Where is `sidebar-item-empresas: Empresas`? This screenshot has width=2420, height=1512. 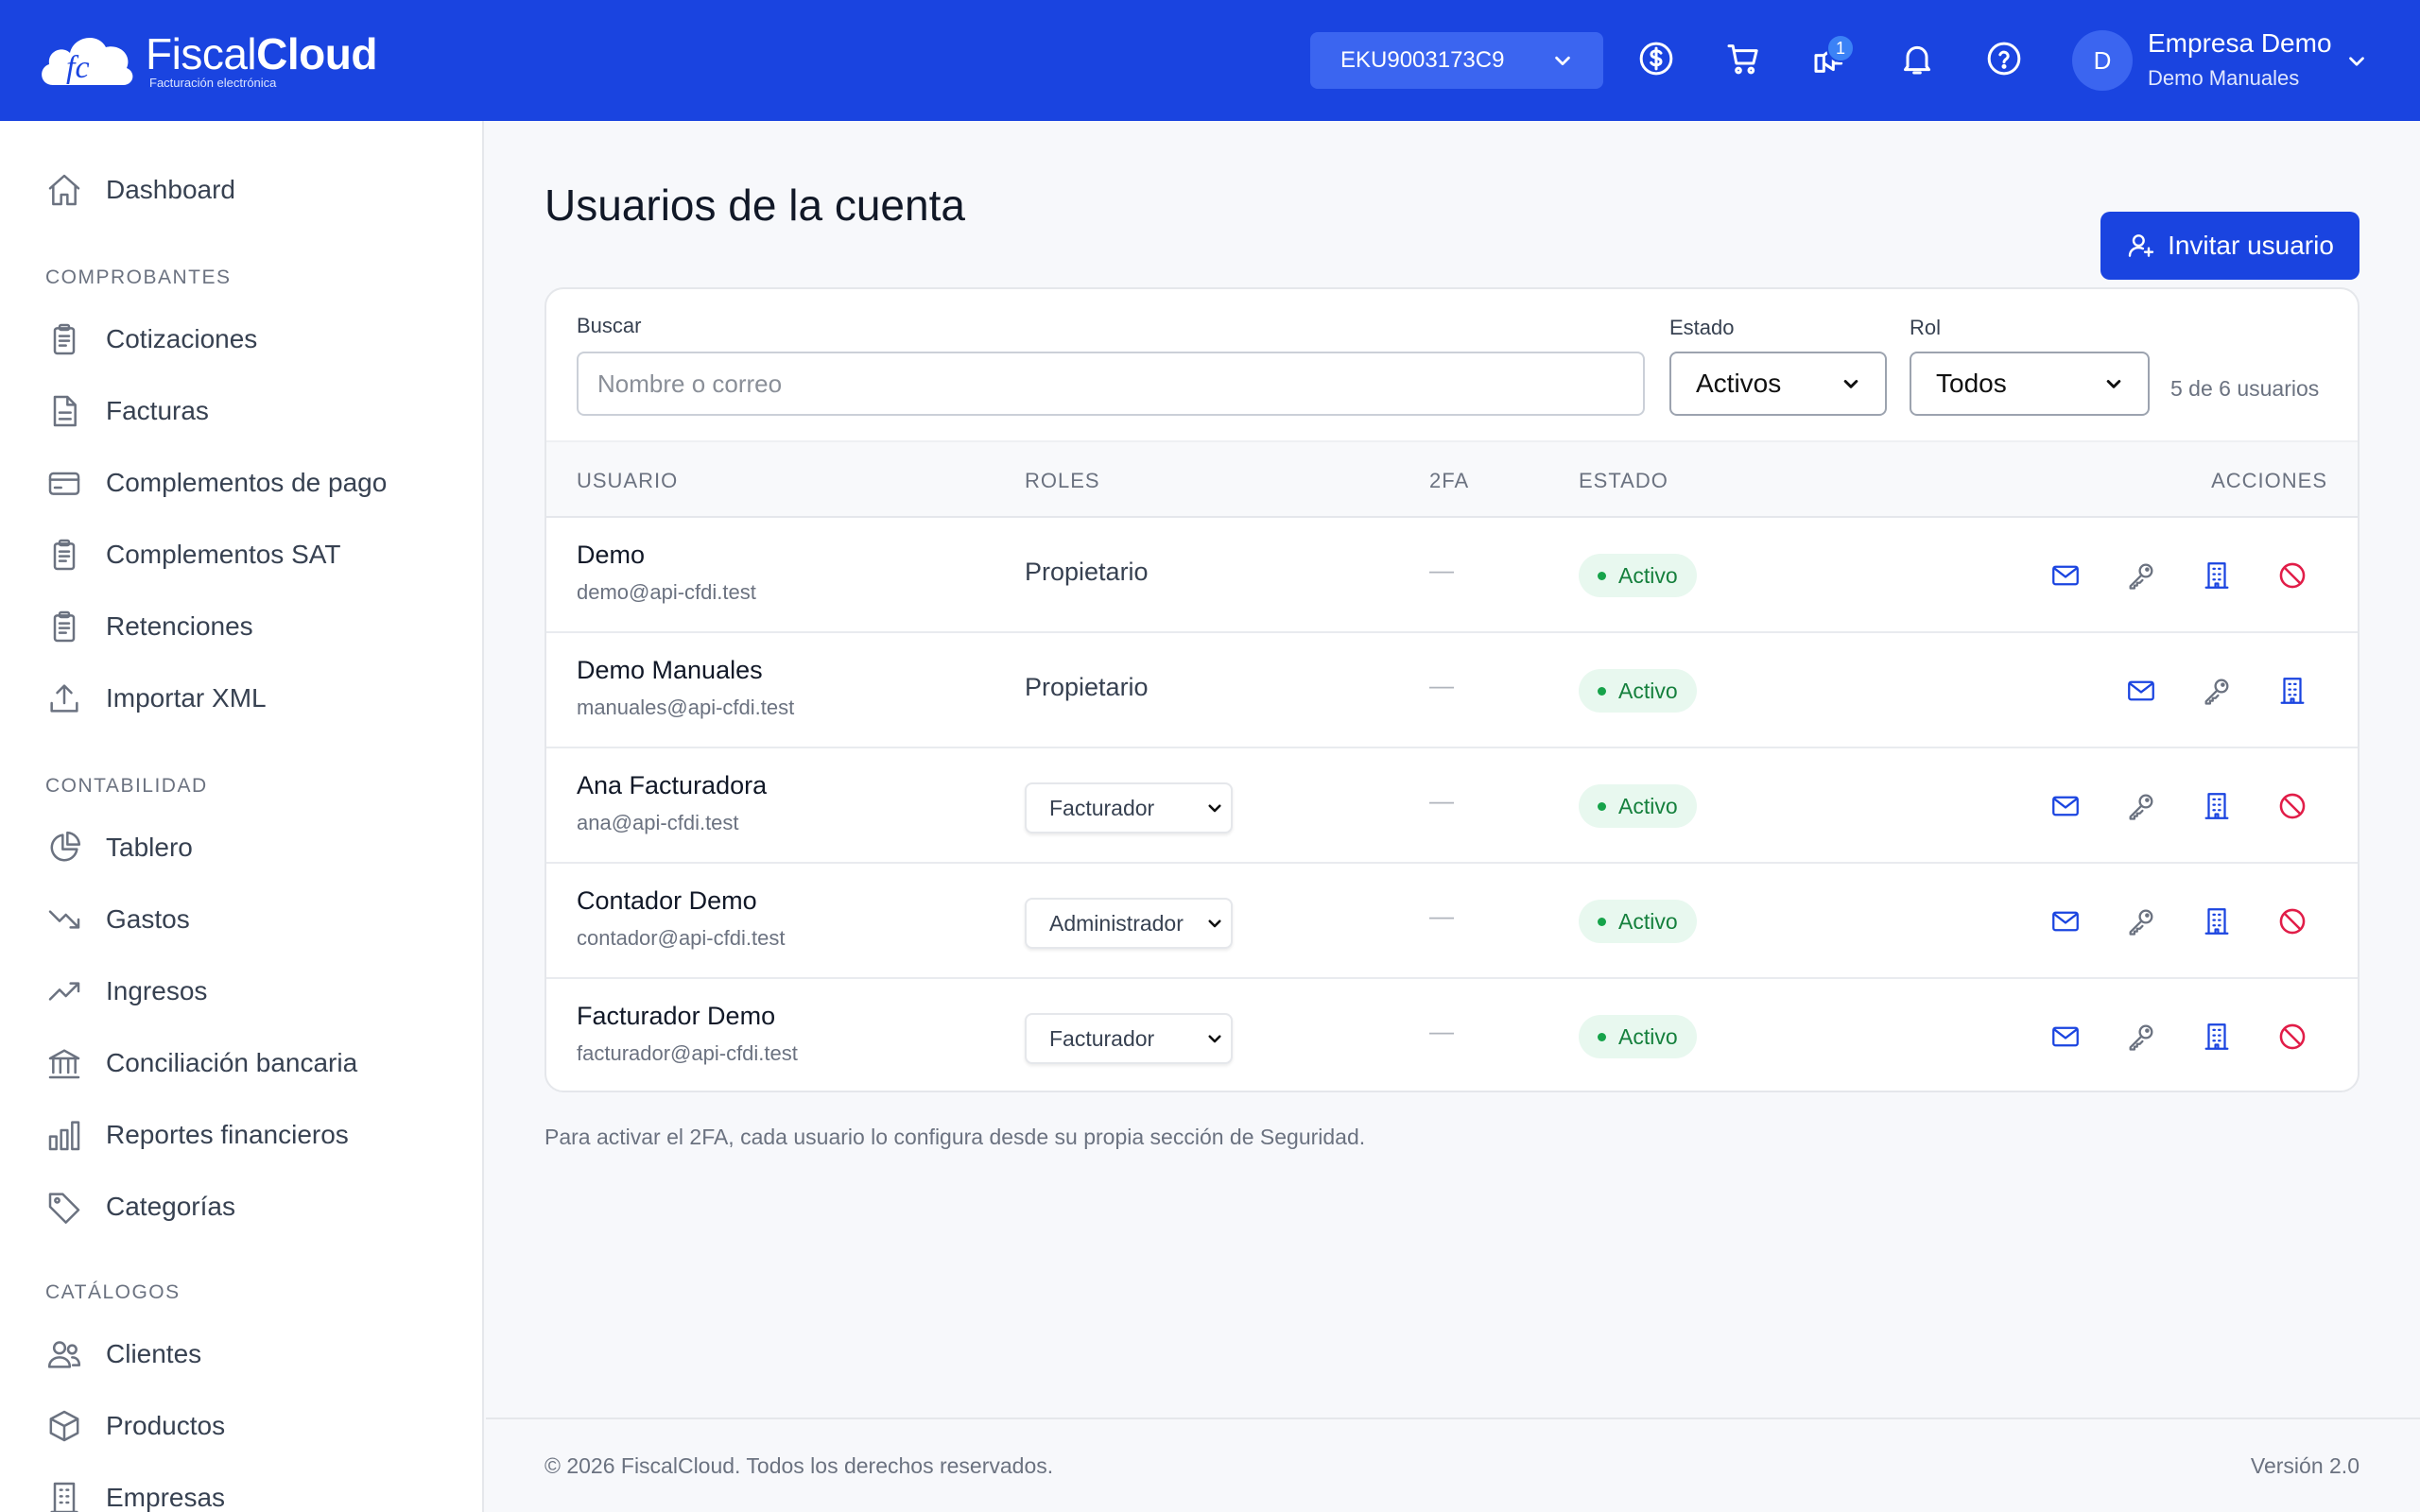 sidebar-item-empresas: Empresas is located at coordinates (135, 1493).